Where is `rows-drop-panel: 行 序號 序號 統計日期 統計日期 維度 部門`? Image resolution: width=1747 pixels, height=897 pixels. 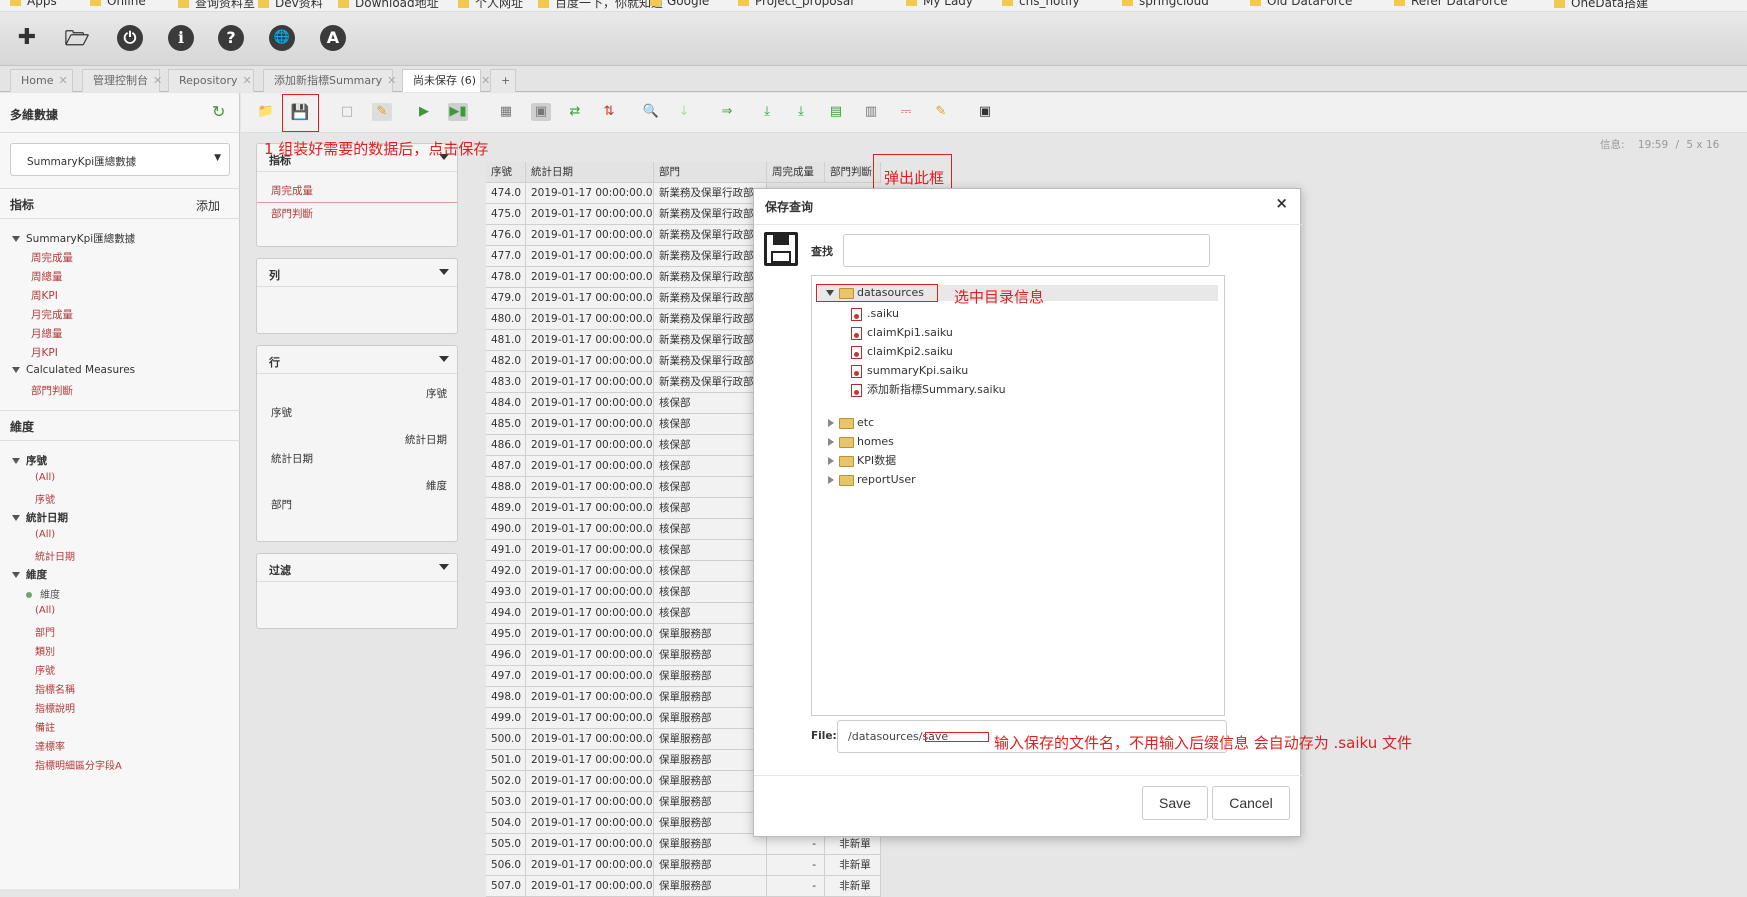 rows-drop-panel: 行 序號 序號 統計日期 統計日期 維度 部門 is located at coordinates (357, 443).